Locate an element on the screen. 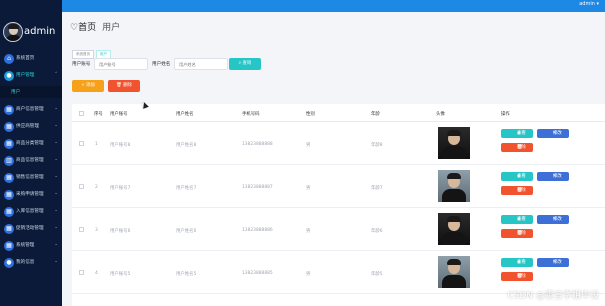 Image resolution: width=605 pixels, height=306 pixels. breadcrumb: 系统首页 用户 is located at coordinates (92, 49).